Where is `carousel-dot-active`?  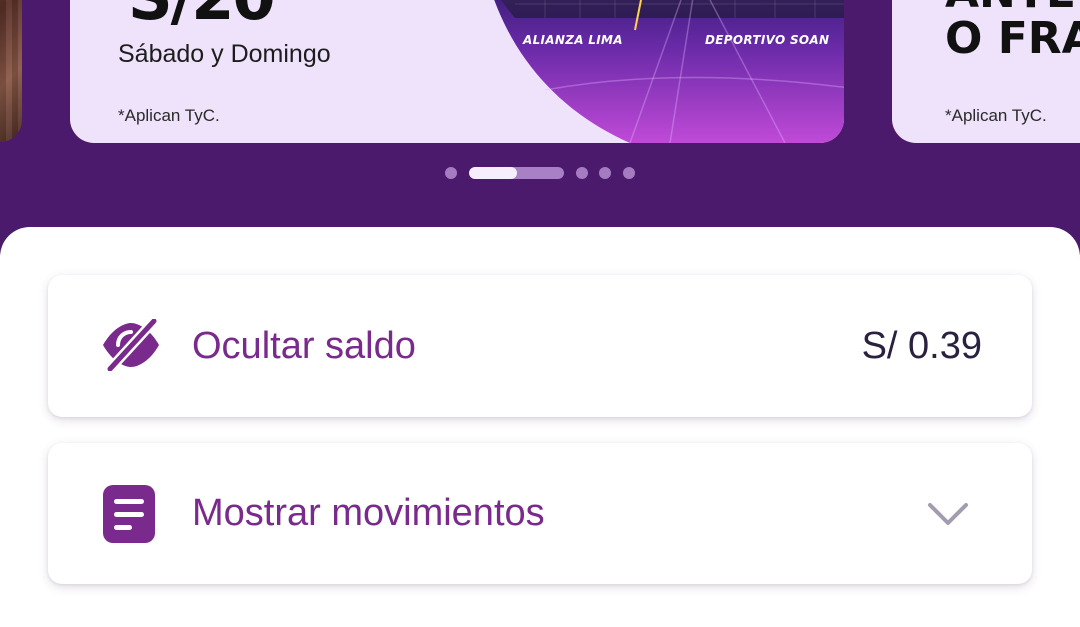
carousel-dot-active is located at coordinates (516, 173).